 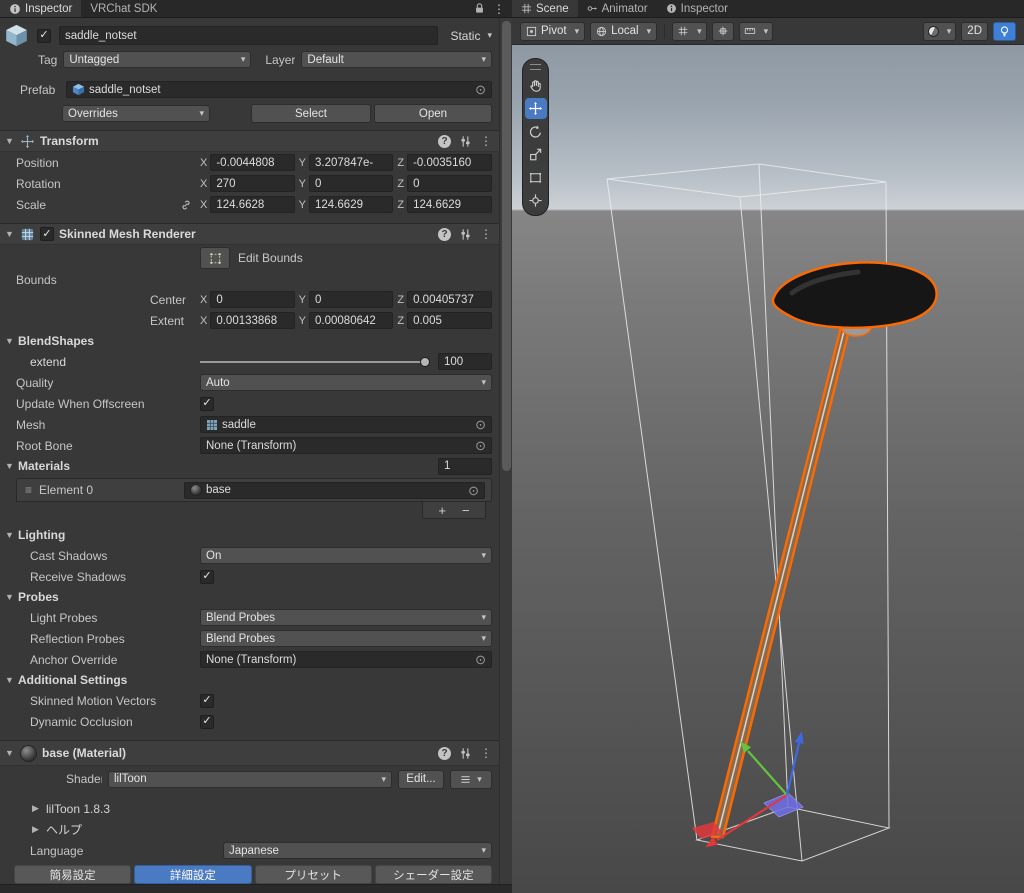 I want to click on shader-menu-button: ▾, so click(x=471, y=779).